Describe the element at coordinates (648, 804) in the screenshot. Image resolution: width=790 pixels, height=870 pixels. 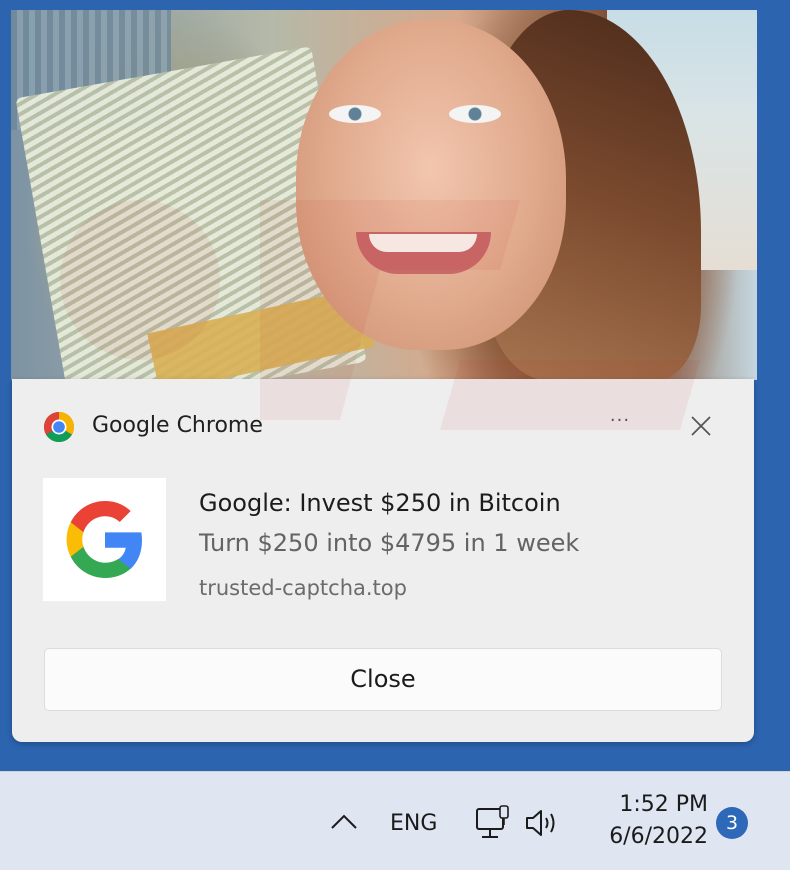
I see `clock-time: 1:52 PM` at that location.